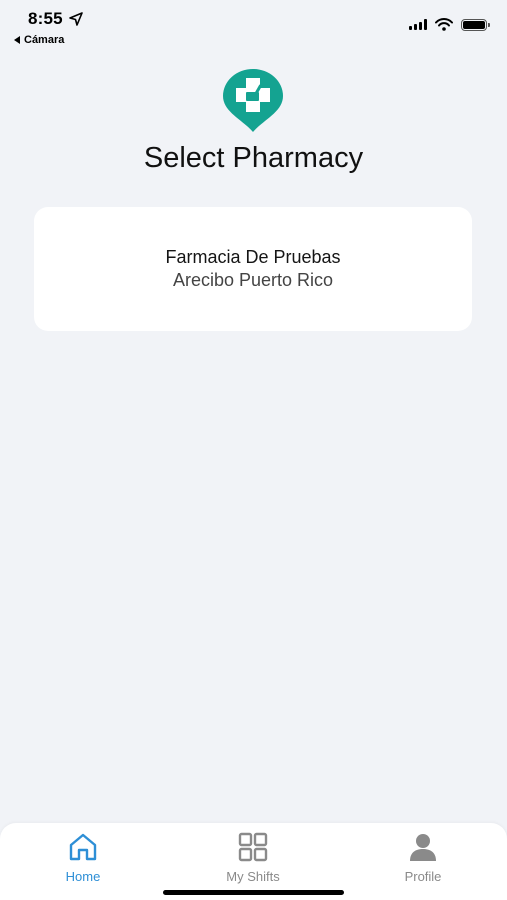  Describe the element at coordinates (253, 257) in the screenshot. I see `pharmacy-name: Farmacia De Pruebas` at that location.